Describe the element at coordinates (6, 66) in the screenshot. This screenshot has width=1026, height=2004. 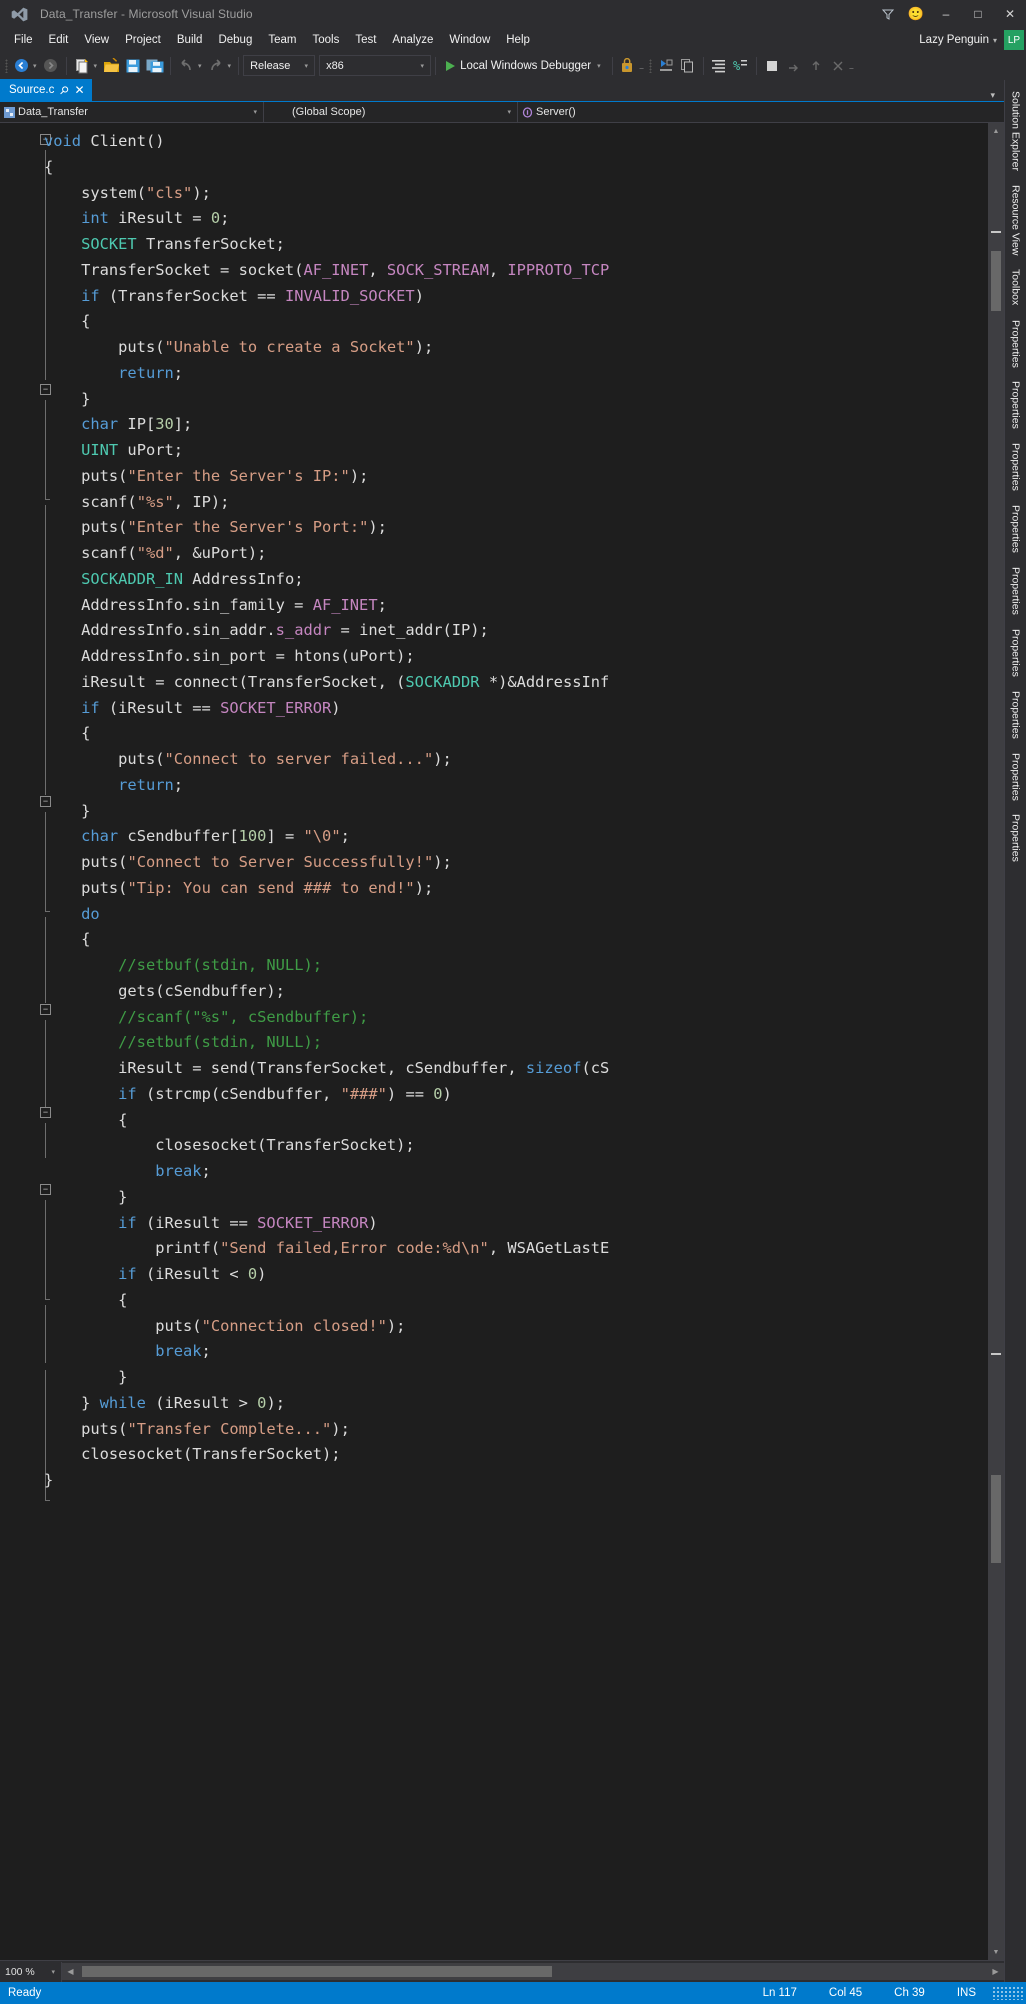
I see `toolbar-grip` at that location.